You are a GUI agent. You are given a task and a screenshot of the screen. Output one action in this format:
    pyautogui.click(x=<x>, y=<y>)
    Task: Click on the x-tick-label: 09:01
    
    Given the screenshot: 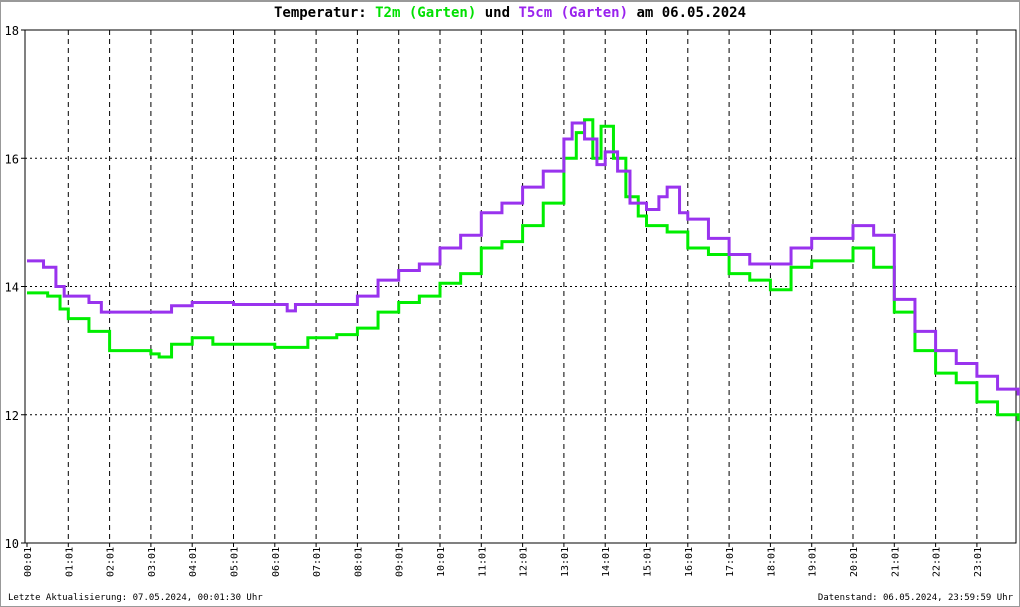 What is the action you would take?
    pyautogui.click(x=400, y=562)
    